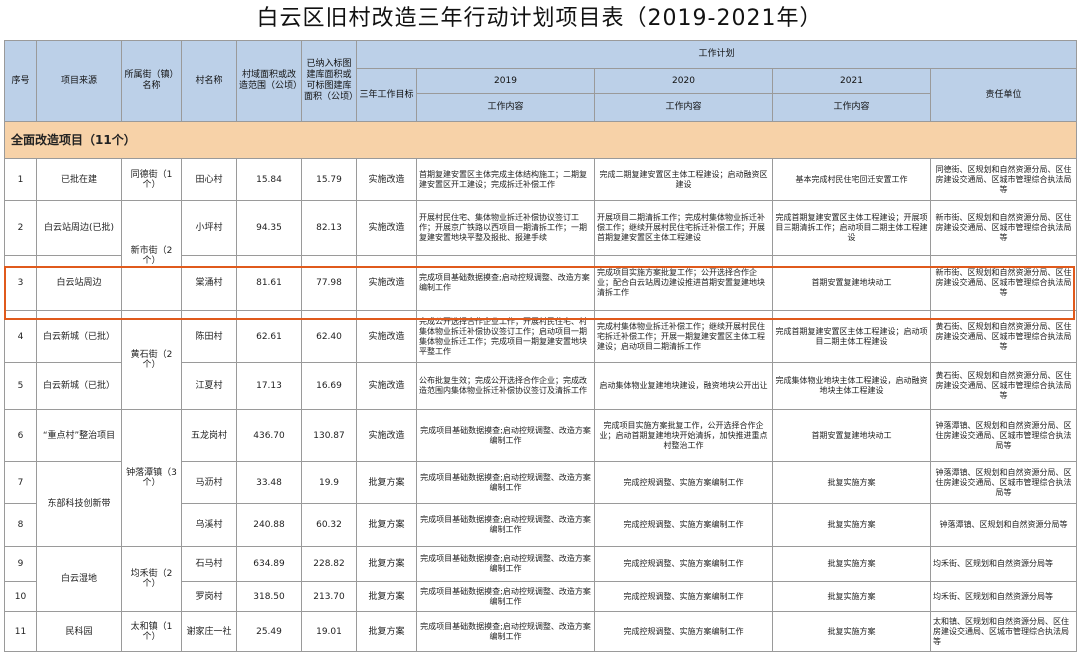  Describe the element at coordinates (269, 179) in the screenshot. I see `cell-area: 15.84` at that location.